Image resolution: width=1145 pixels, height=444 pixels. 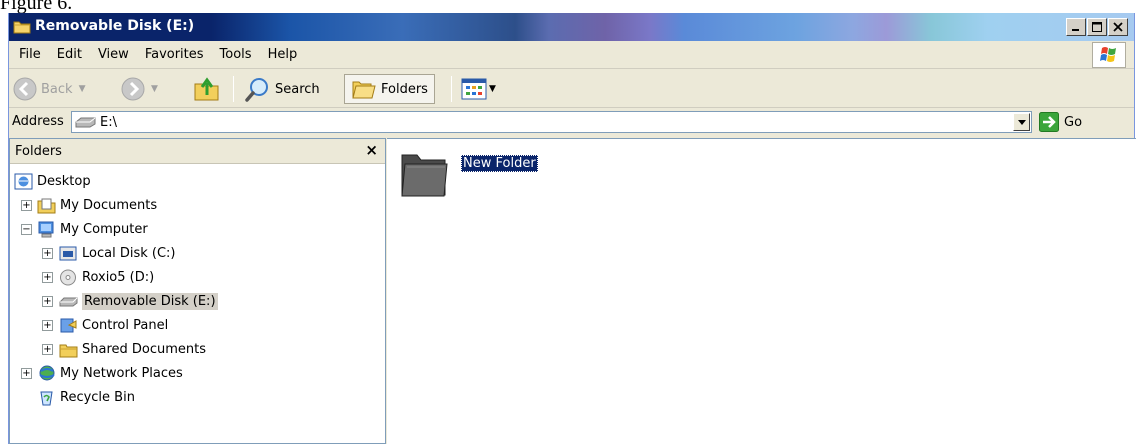 What do you see at coordinates (499, 163) in the screenshot?
I see `folder-name: New Folder` at bounding box center [499, 163].